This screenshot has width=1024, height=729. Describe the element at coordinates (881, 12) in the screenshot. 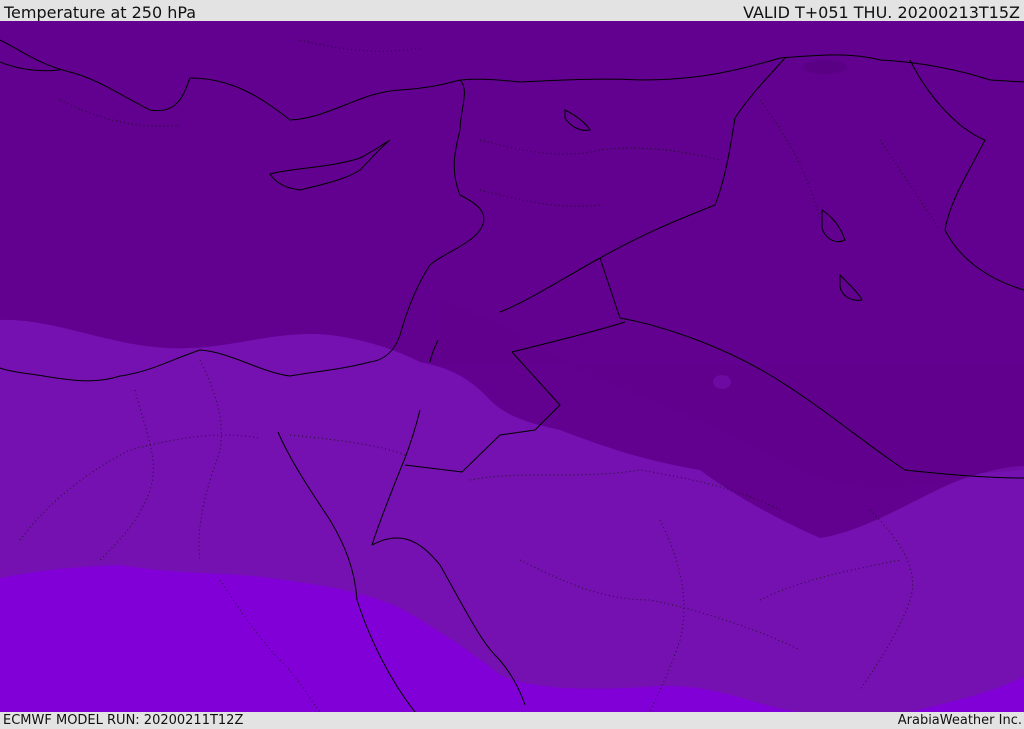

I see `valid-time: VALID T+051 THU. 20200213T15Z` at that location.